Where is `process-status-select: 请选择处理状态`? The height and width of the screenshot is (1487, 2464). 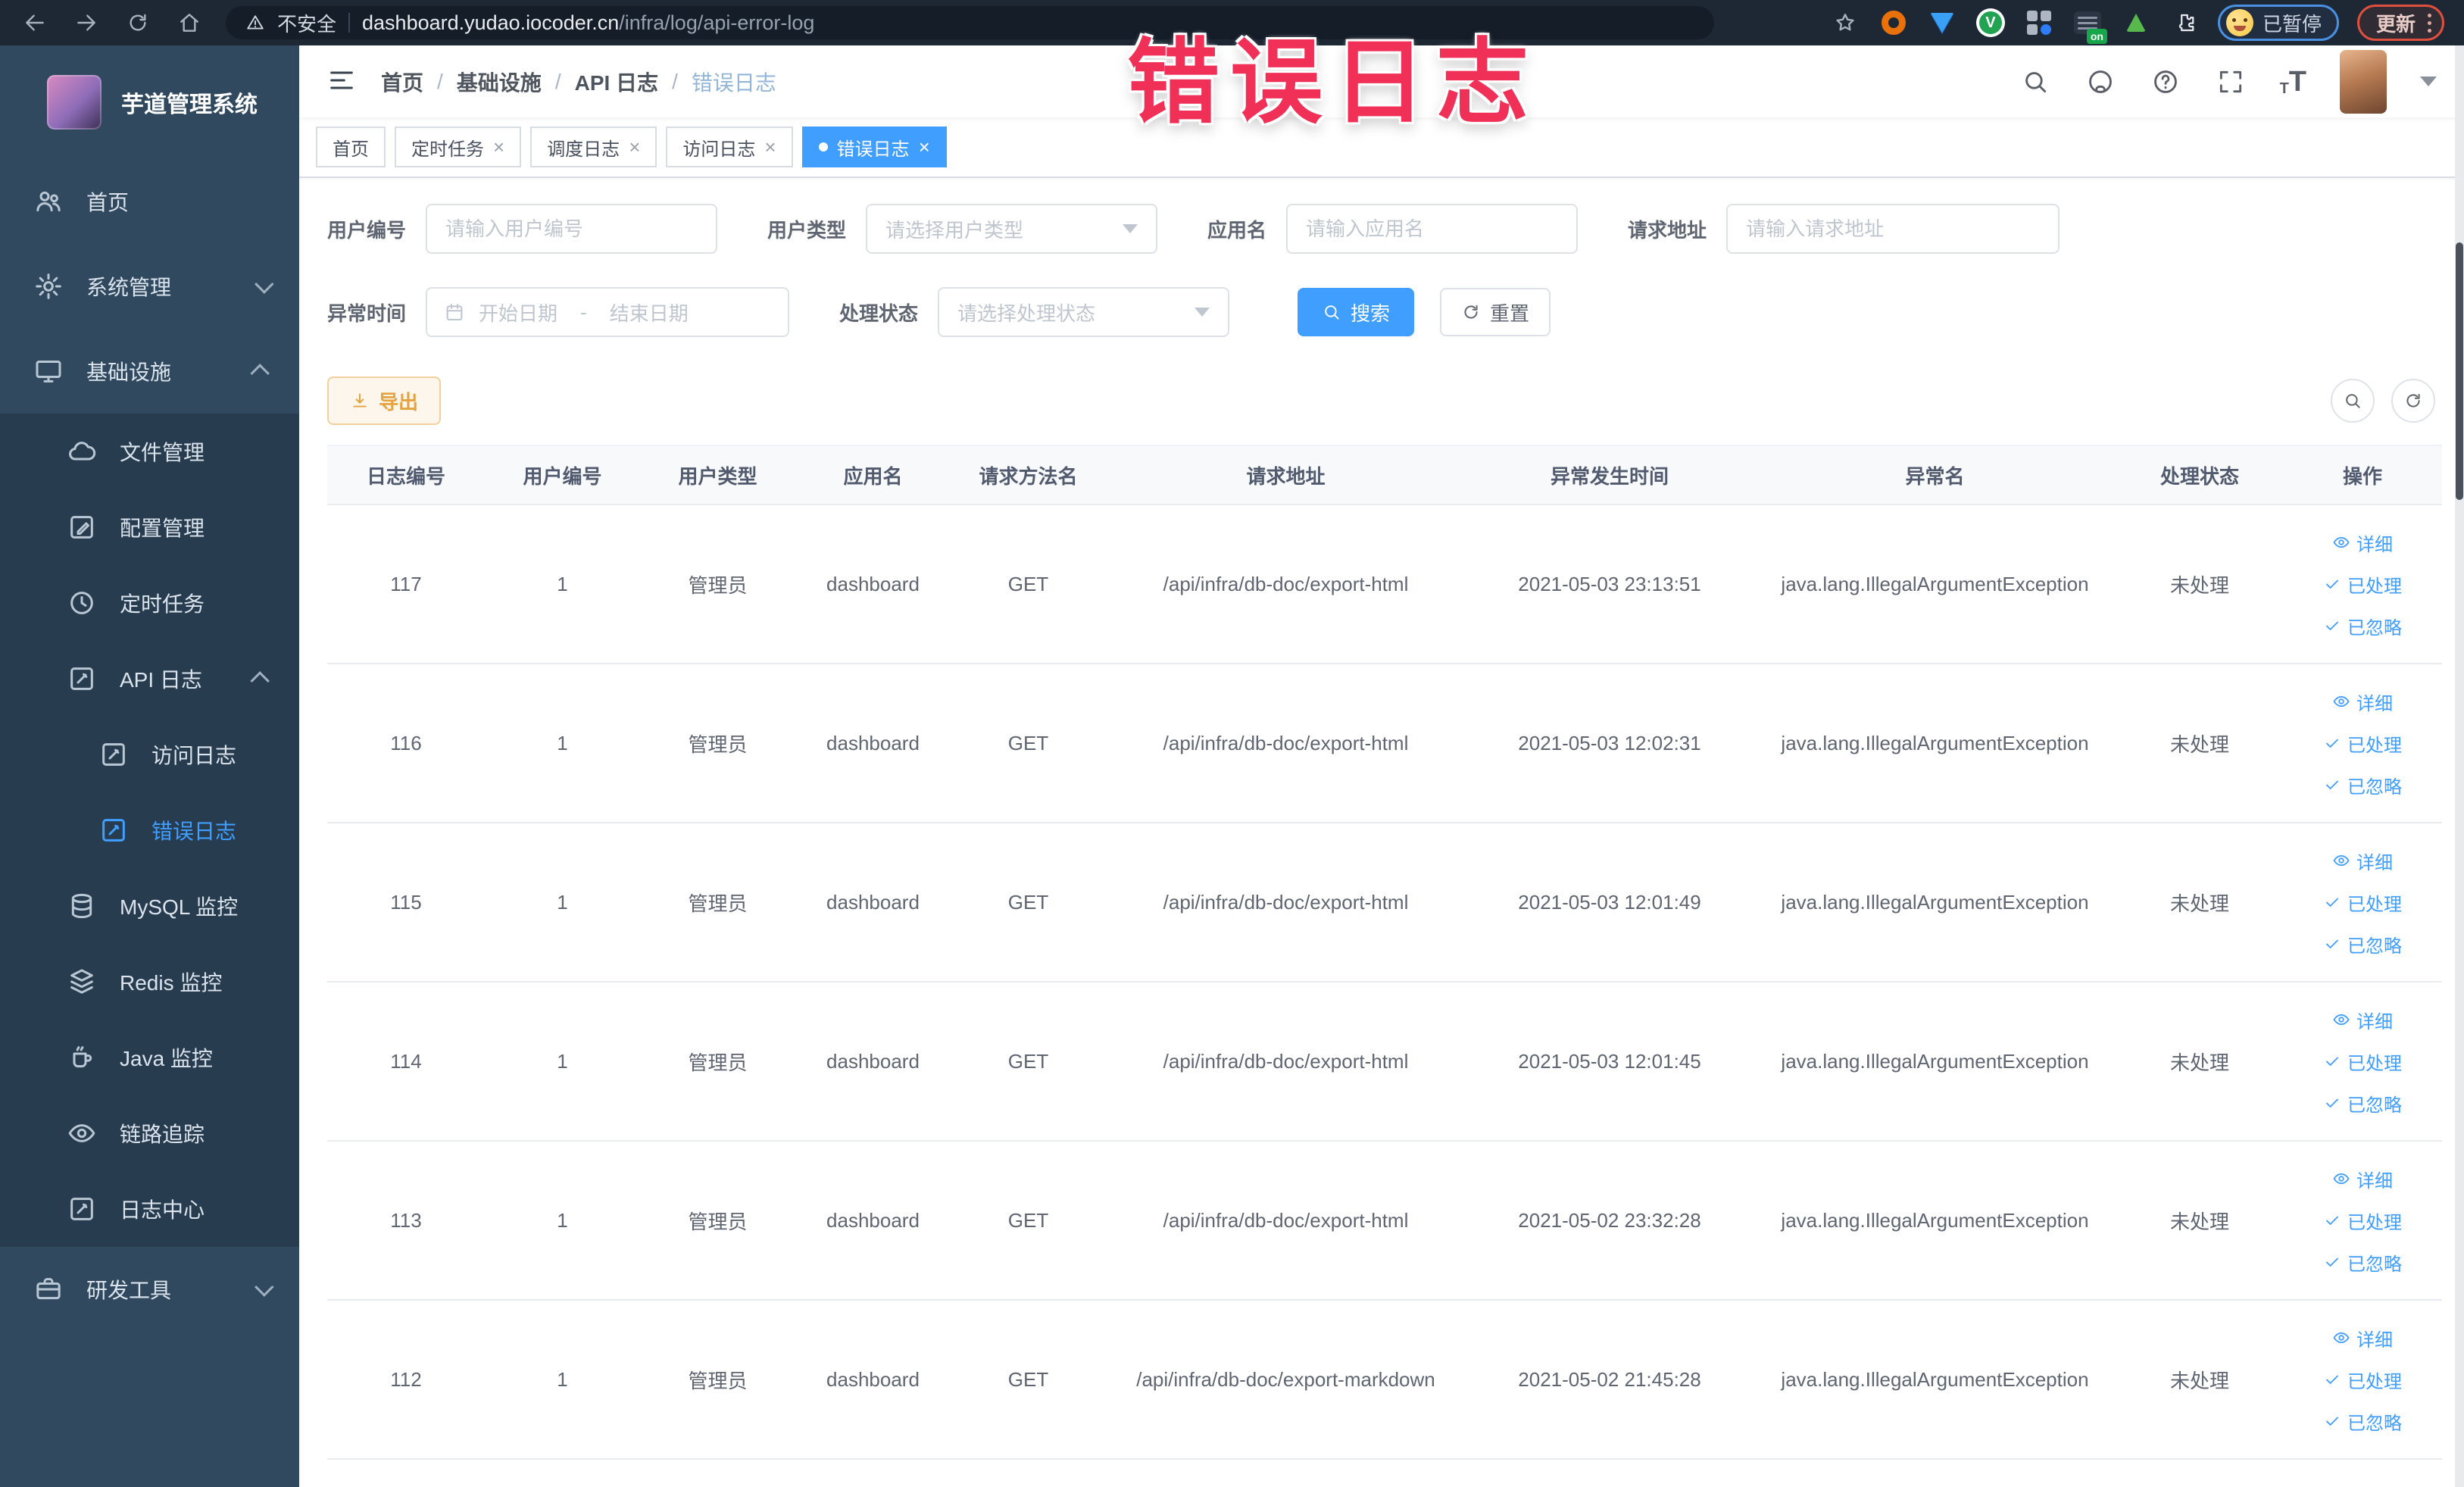
process-status-select: 请选择处理状态 is located at coordinates (1084, 312).